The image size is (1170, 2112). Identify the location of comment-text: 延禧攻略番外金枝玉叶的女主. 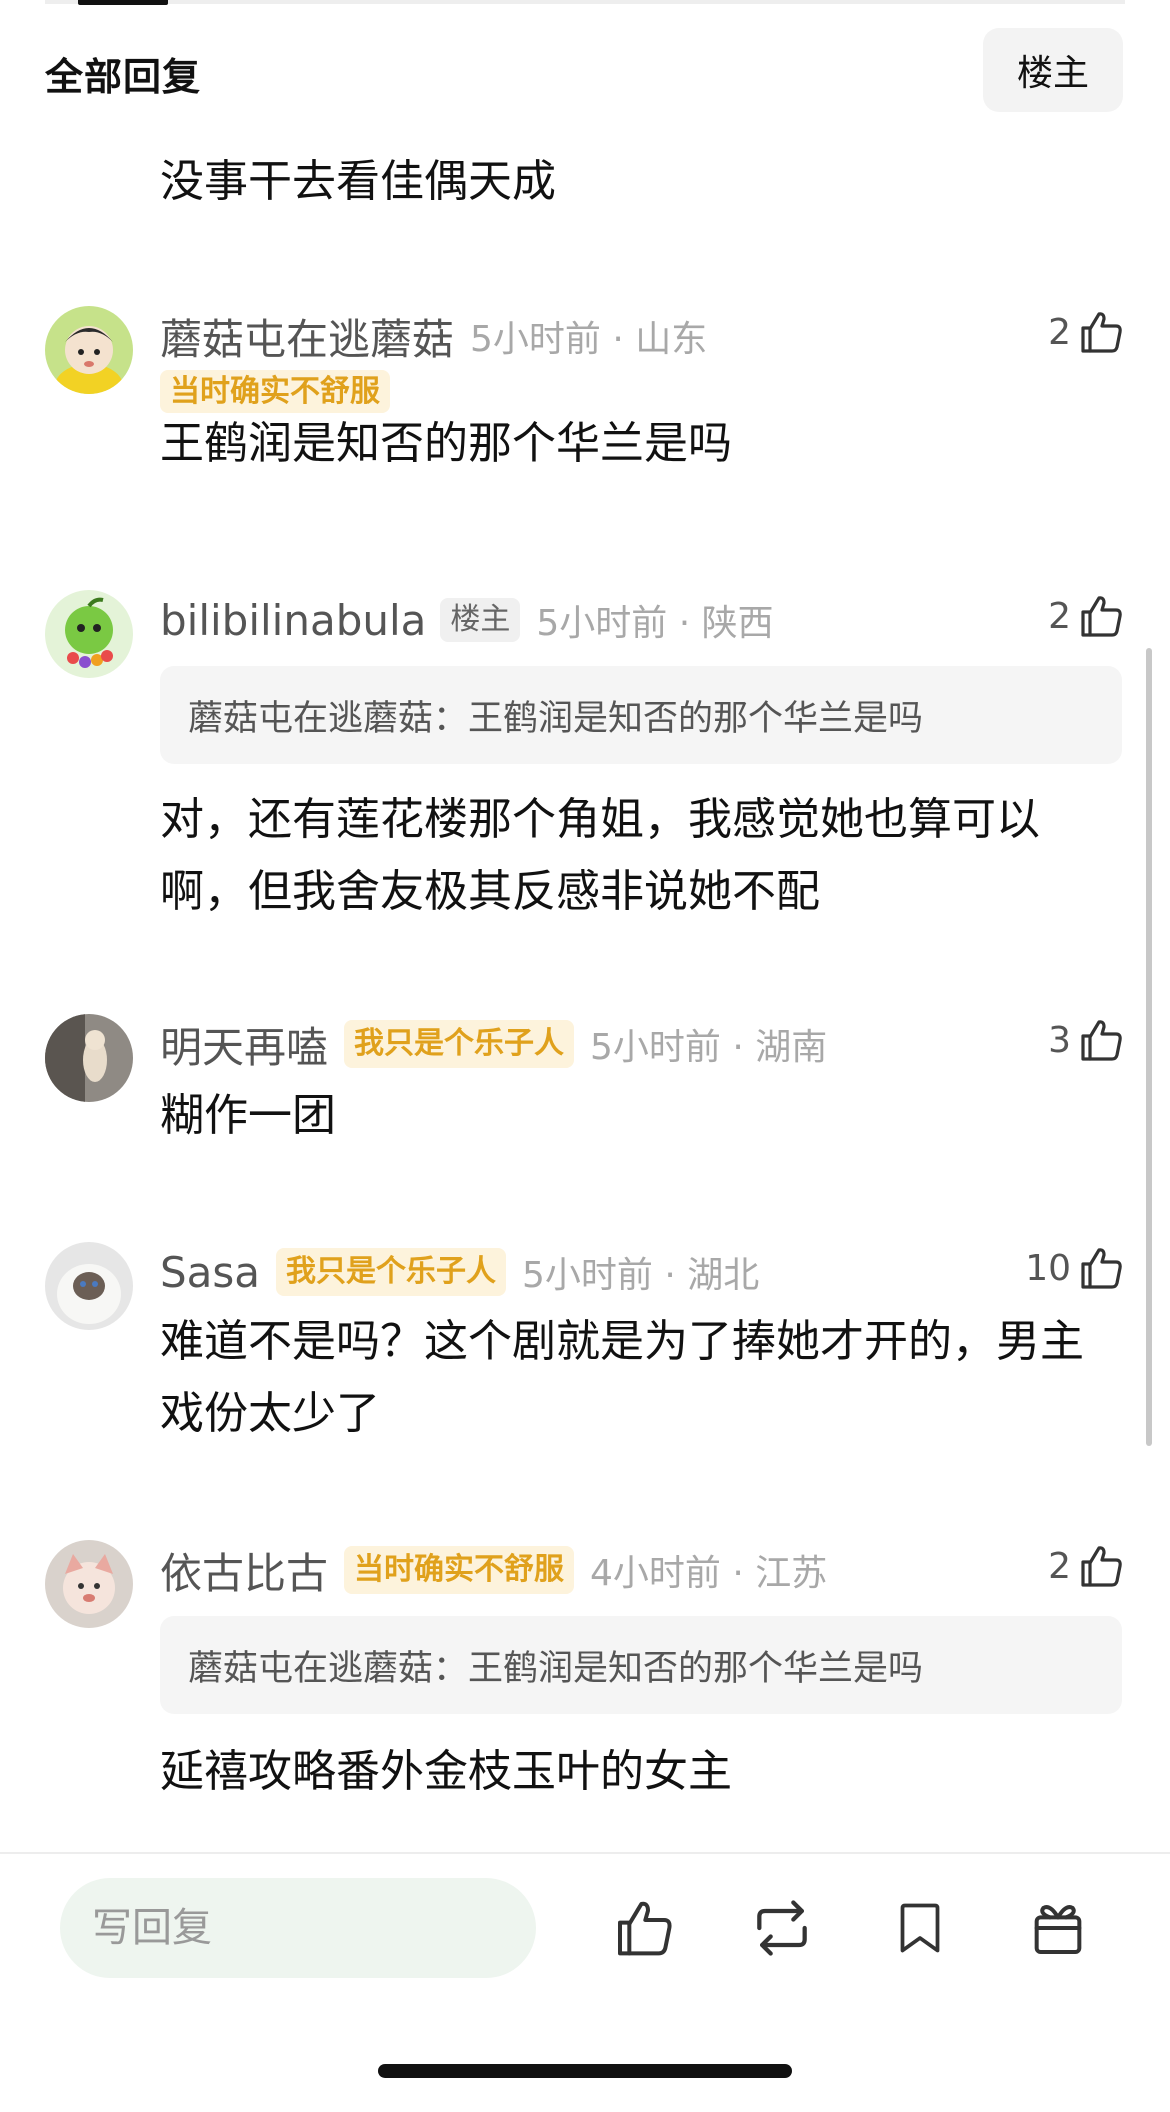
(446, 1771).